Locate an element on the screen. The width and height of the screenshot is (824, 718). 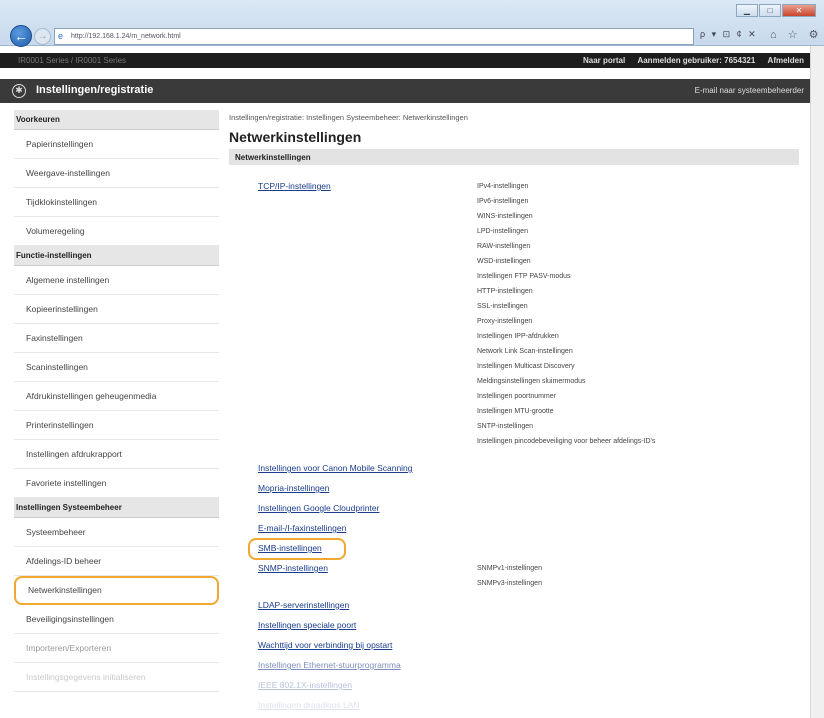
link-google-cloud: Instellingen Google Cloudprinter is located at coordinates (318, 508).